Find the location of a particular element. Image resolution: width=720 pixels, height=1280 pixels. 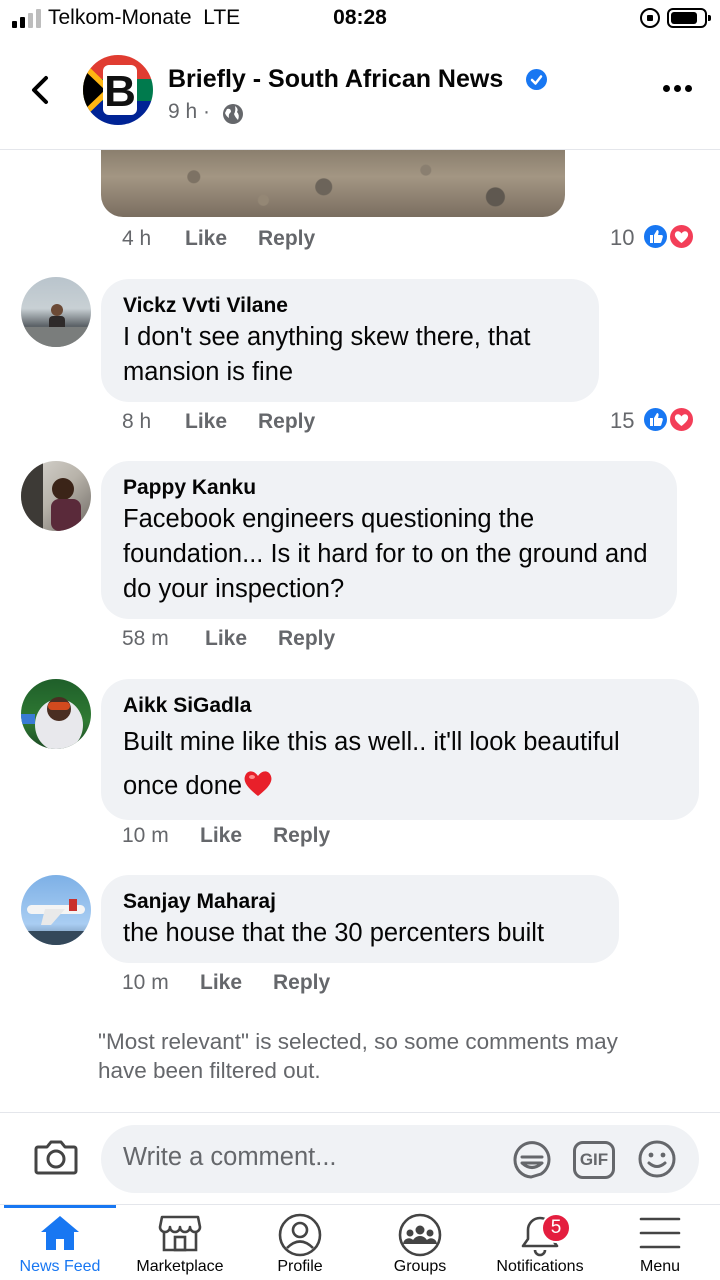

tab-label: Marketplace is located at coordinates (180, 1266).